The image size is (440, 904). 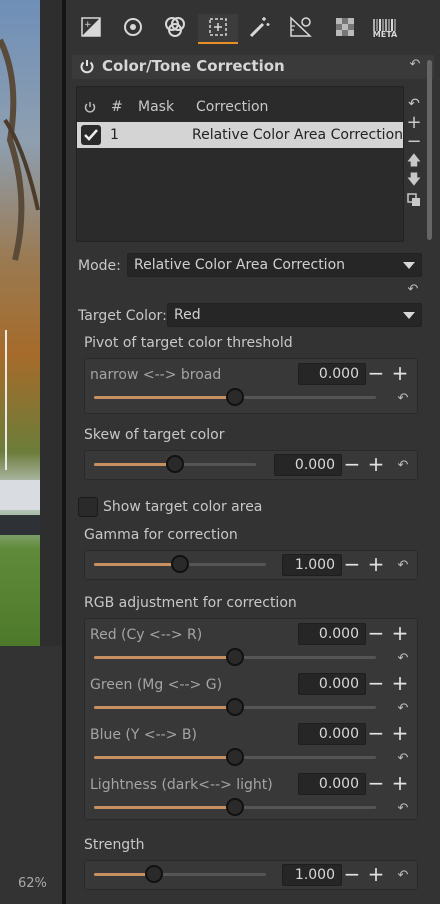 What do you see at coordinates (414, 201) in the screenshot?
I see `duplicate-icon` at bounding box center [414, 201].